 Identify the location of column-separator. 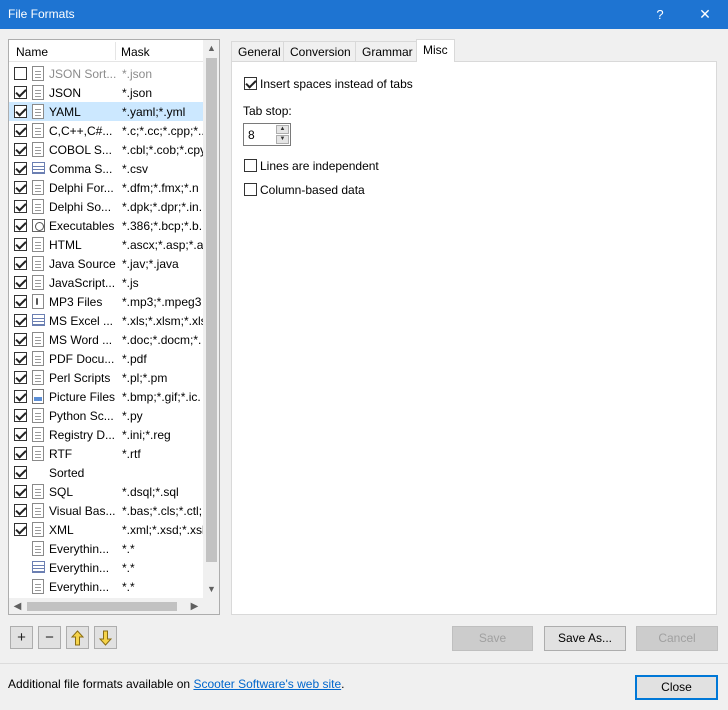
(115, 51).